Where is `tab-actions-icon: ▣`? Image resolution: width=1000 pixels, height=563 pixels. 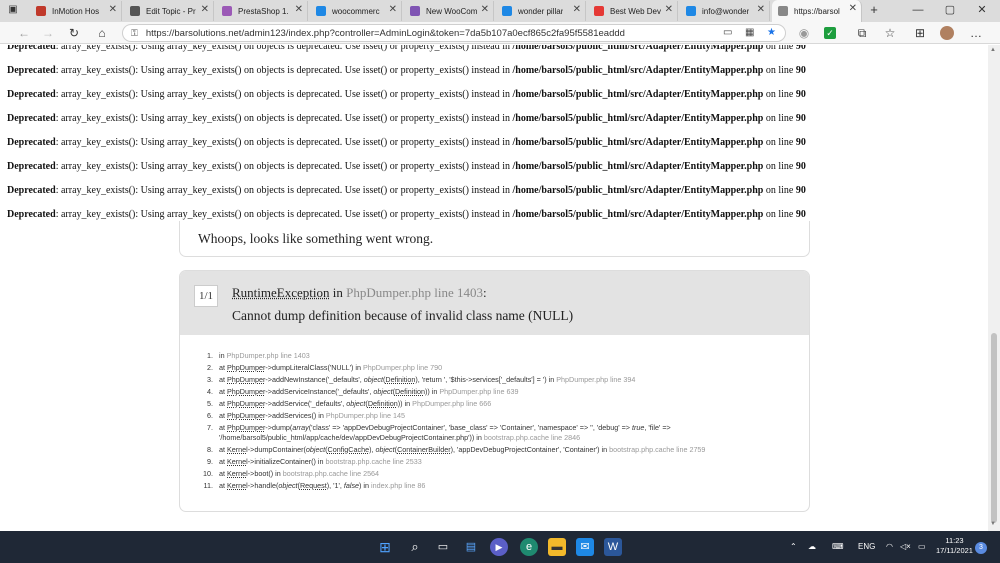
tab-actions-icon: ▣ is located at coordinates (13, 10).